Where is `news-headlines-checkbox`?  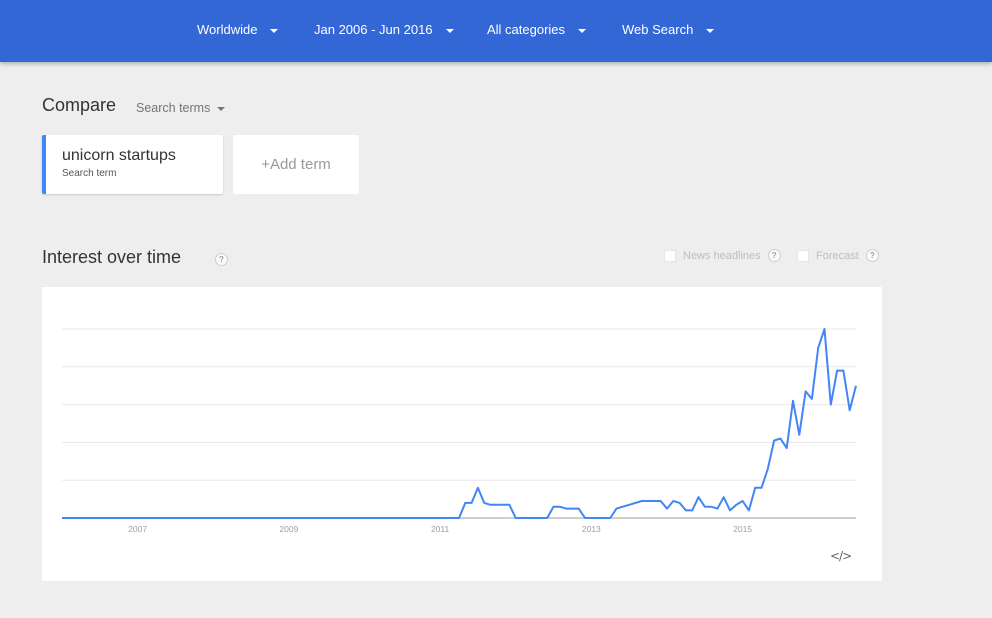
news-headlines-checkbox is located at coordinates (670, 255).